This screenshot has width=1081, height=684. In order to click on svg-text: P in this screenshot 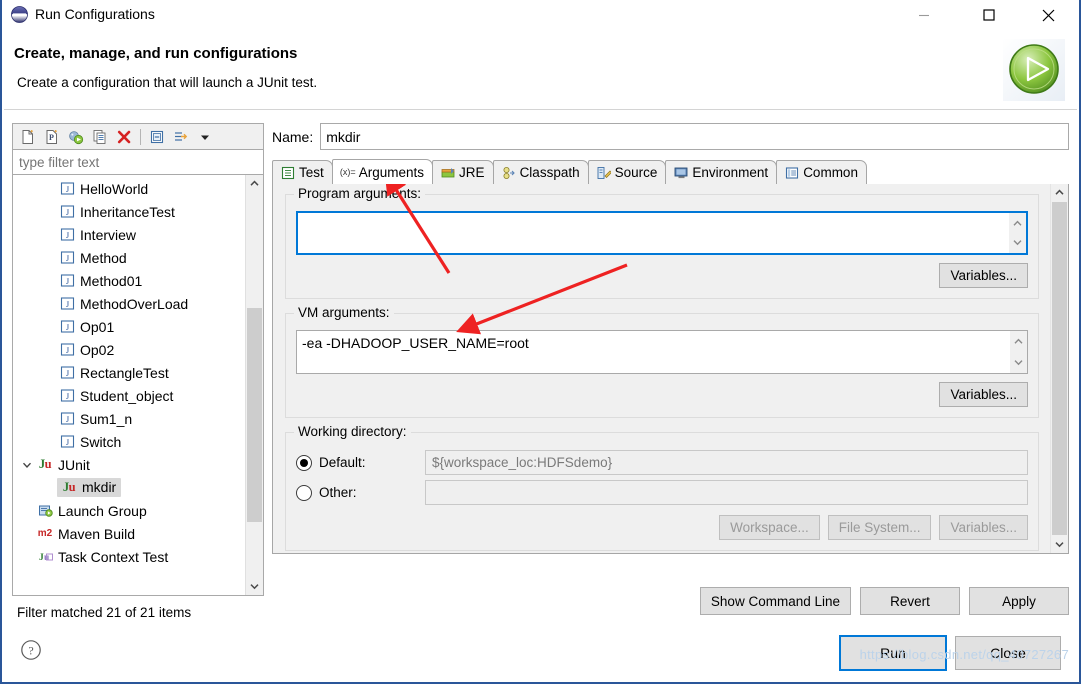, I will do `click(51, 137)`.